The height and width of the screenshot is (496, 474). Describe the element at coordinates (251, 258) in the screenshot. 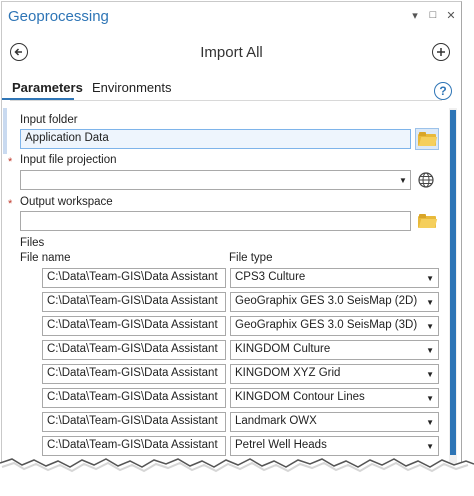

I see `column-header-file-type: File type` at that location.